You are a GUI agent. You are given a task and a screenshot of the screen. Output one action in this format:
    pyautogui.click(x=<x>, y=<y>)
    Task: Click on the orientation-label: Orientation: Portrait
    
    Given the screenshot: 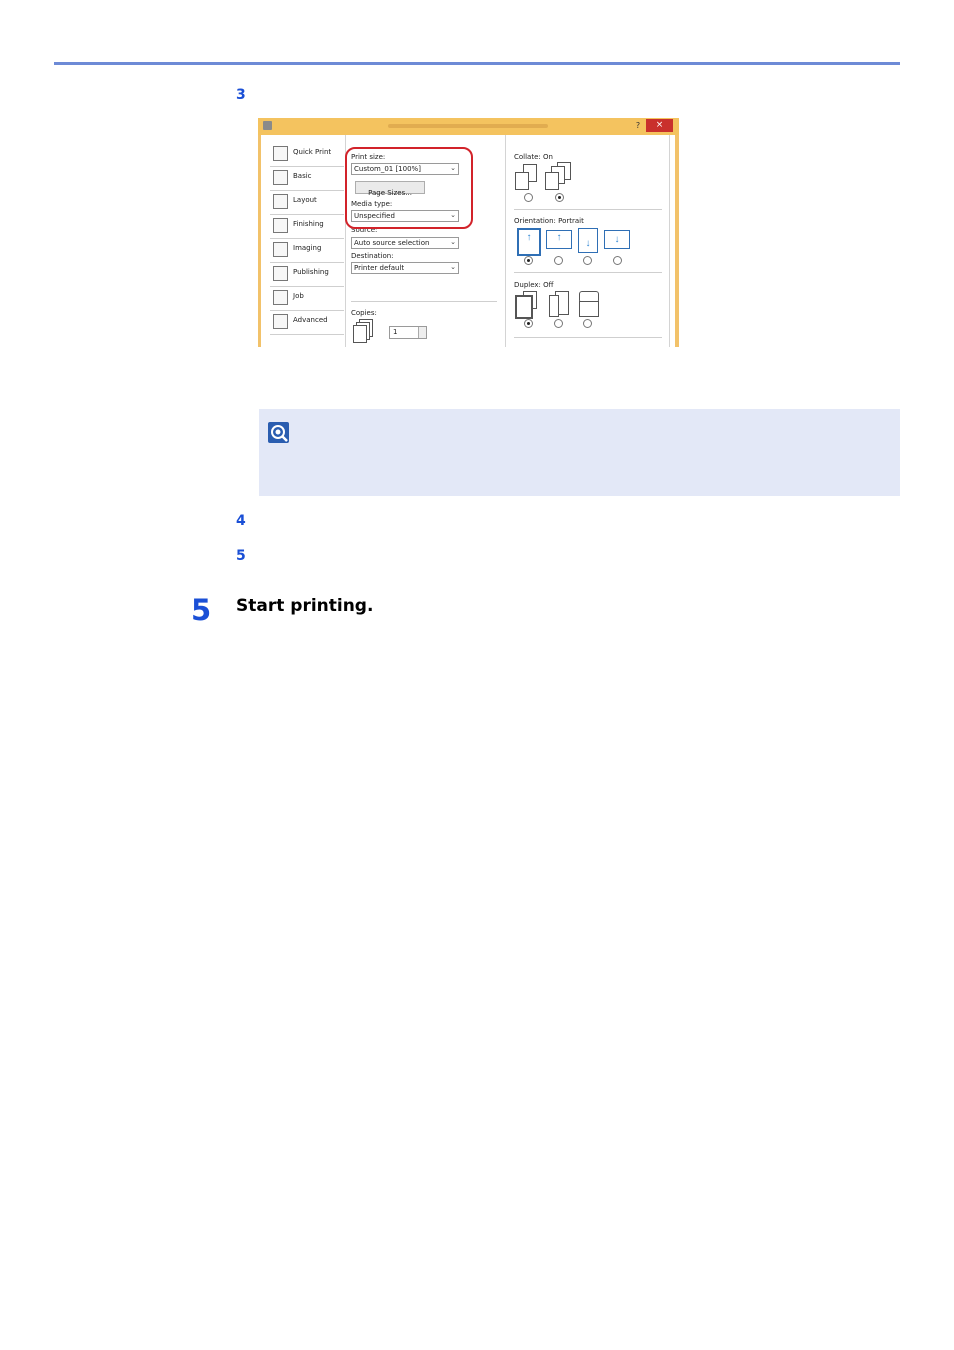 What is the action you would take?
    pyautogui.click(x=549, y=221)
    